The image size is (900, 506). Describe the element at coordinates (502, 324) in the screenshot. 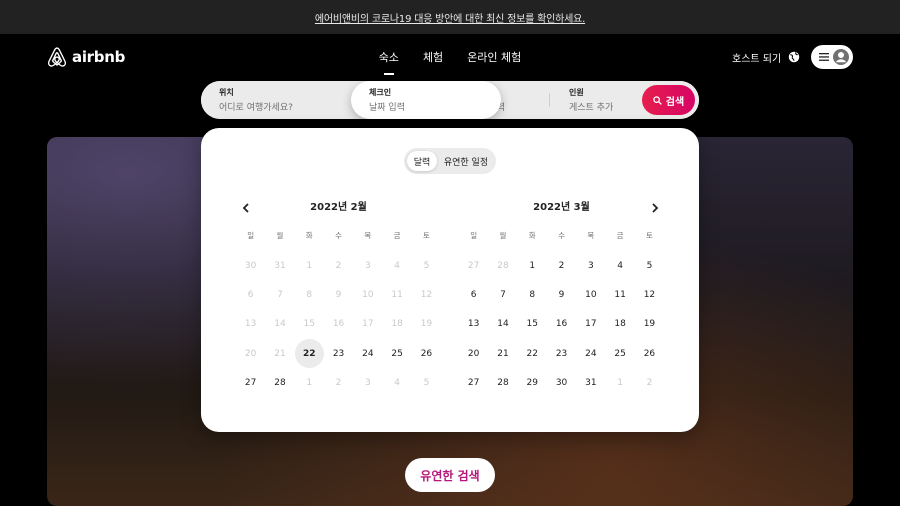

I see `calendar-day: 14` at that location.